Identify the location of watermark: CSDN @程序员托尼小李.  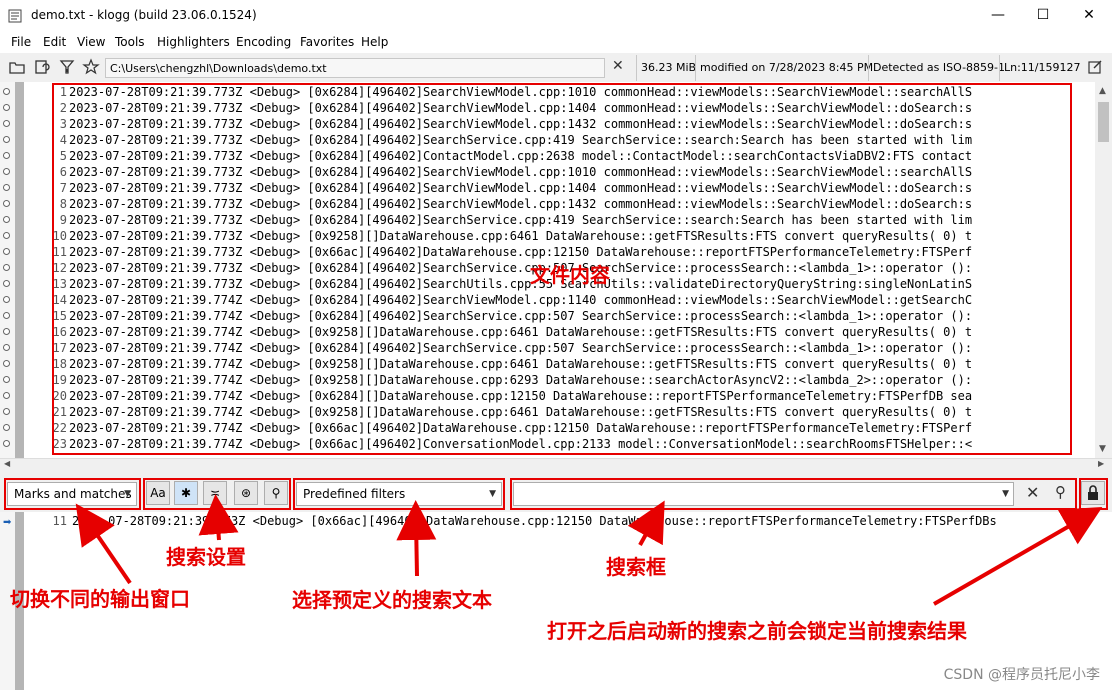
(1021, 675).